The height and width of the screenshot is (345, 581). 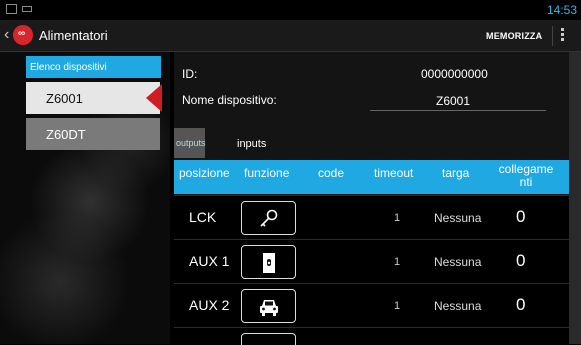 I want to click on tab-inputs: inputs, so click(x=250, y=143).